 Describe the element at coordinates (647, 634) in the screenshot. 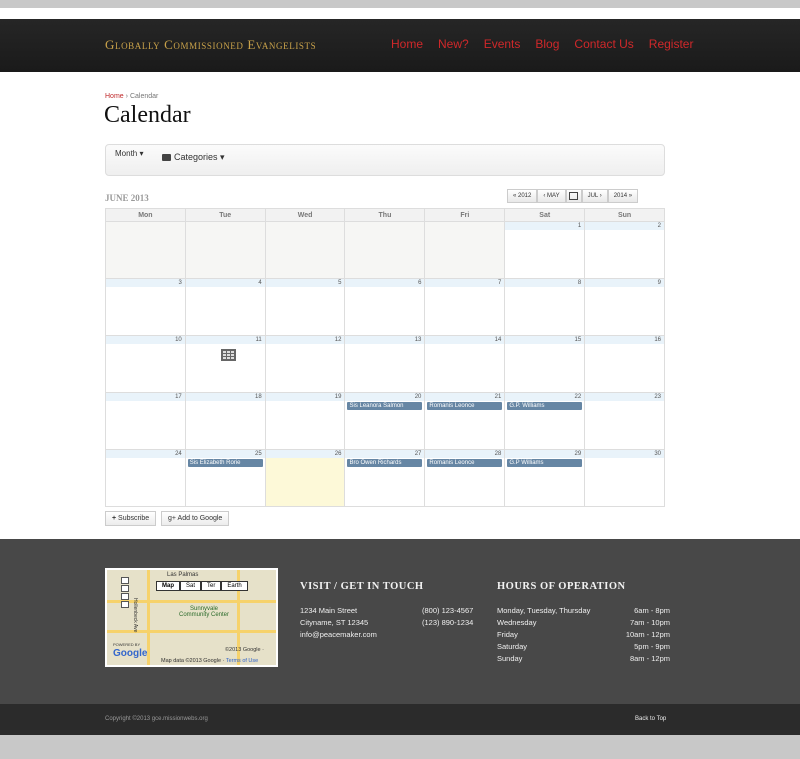

I see `hours-time: 10am - 12pm` at that location.